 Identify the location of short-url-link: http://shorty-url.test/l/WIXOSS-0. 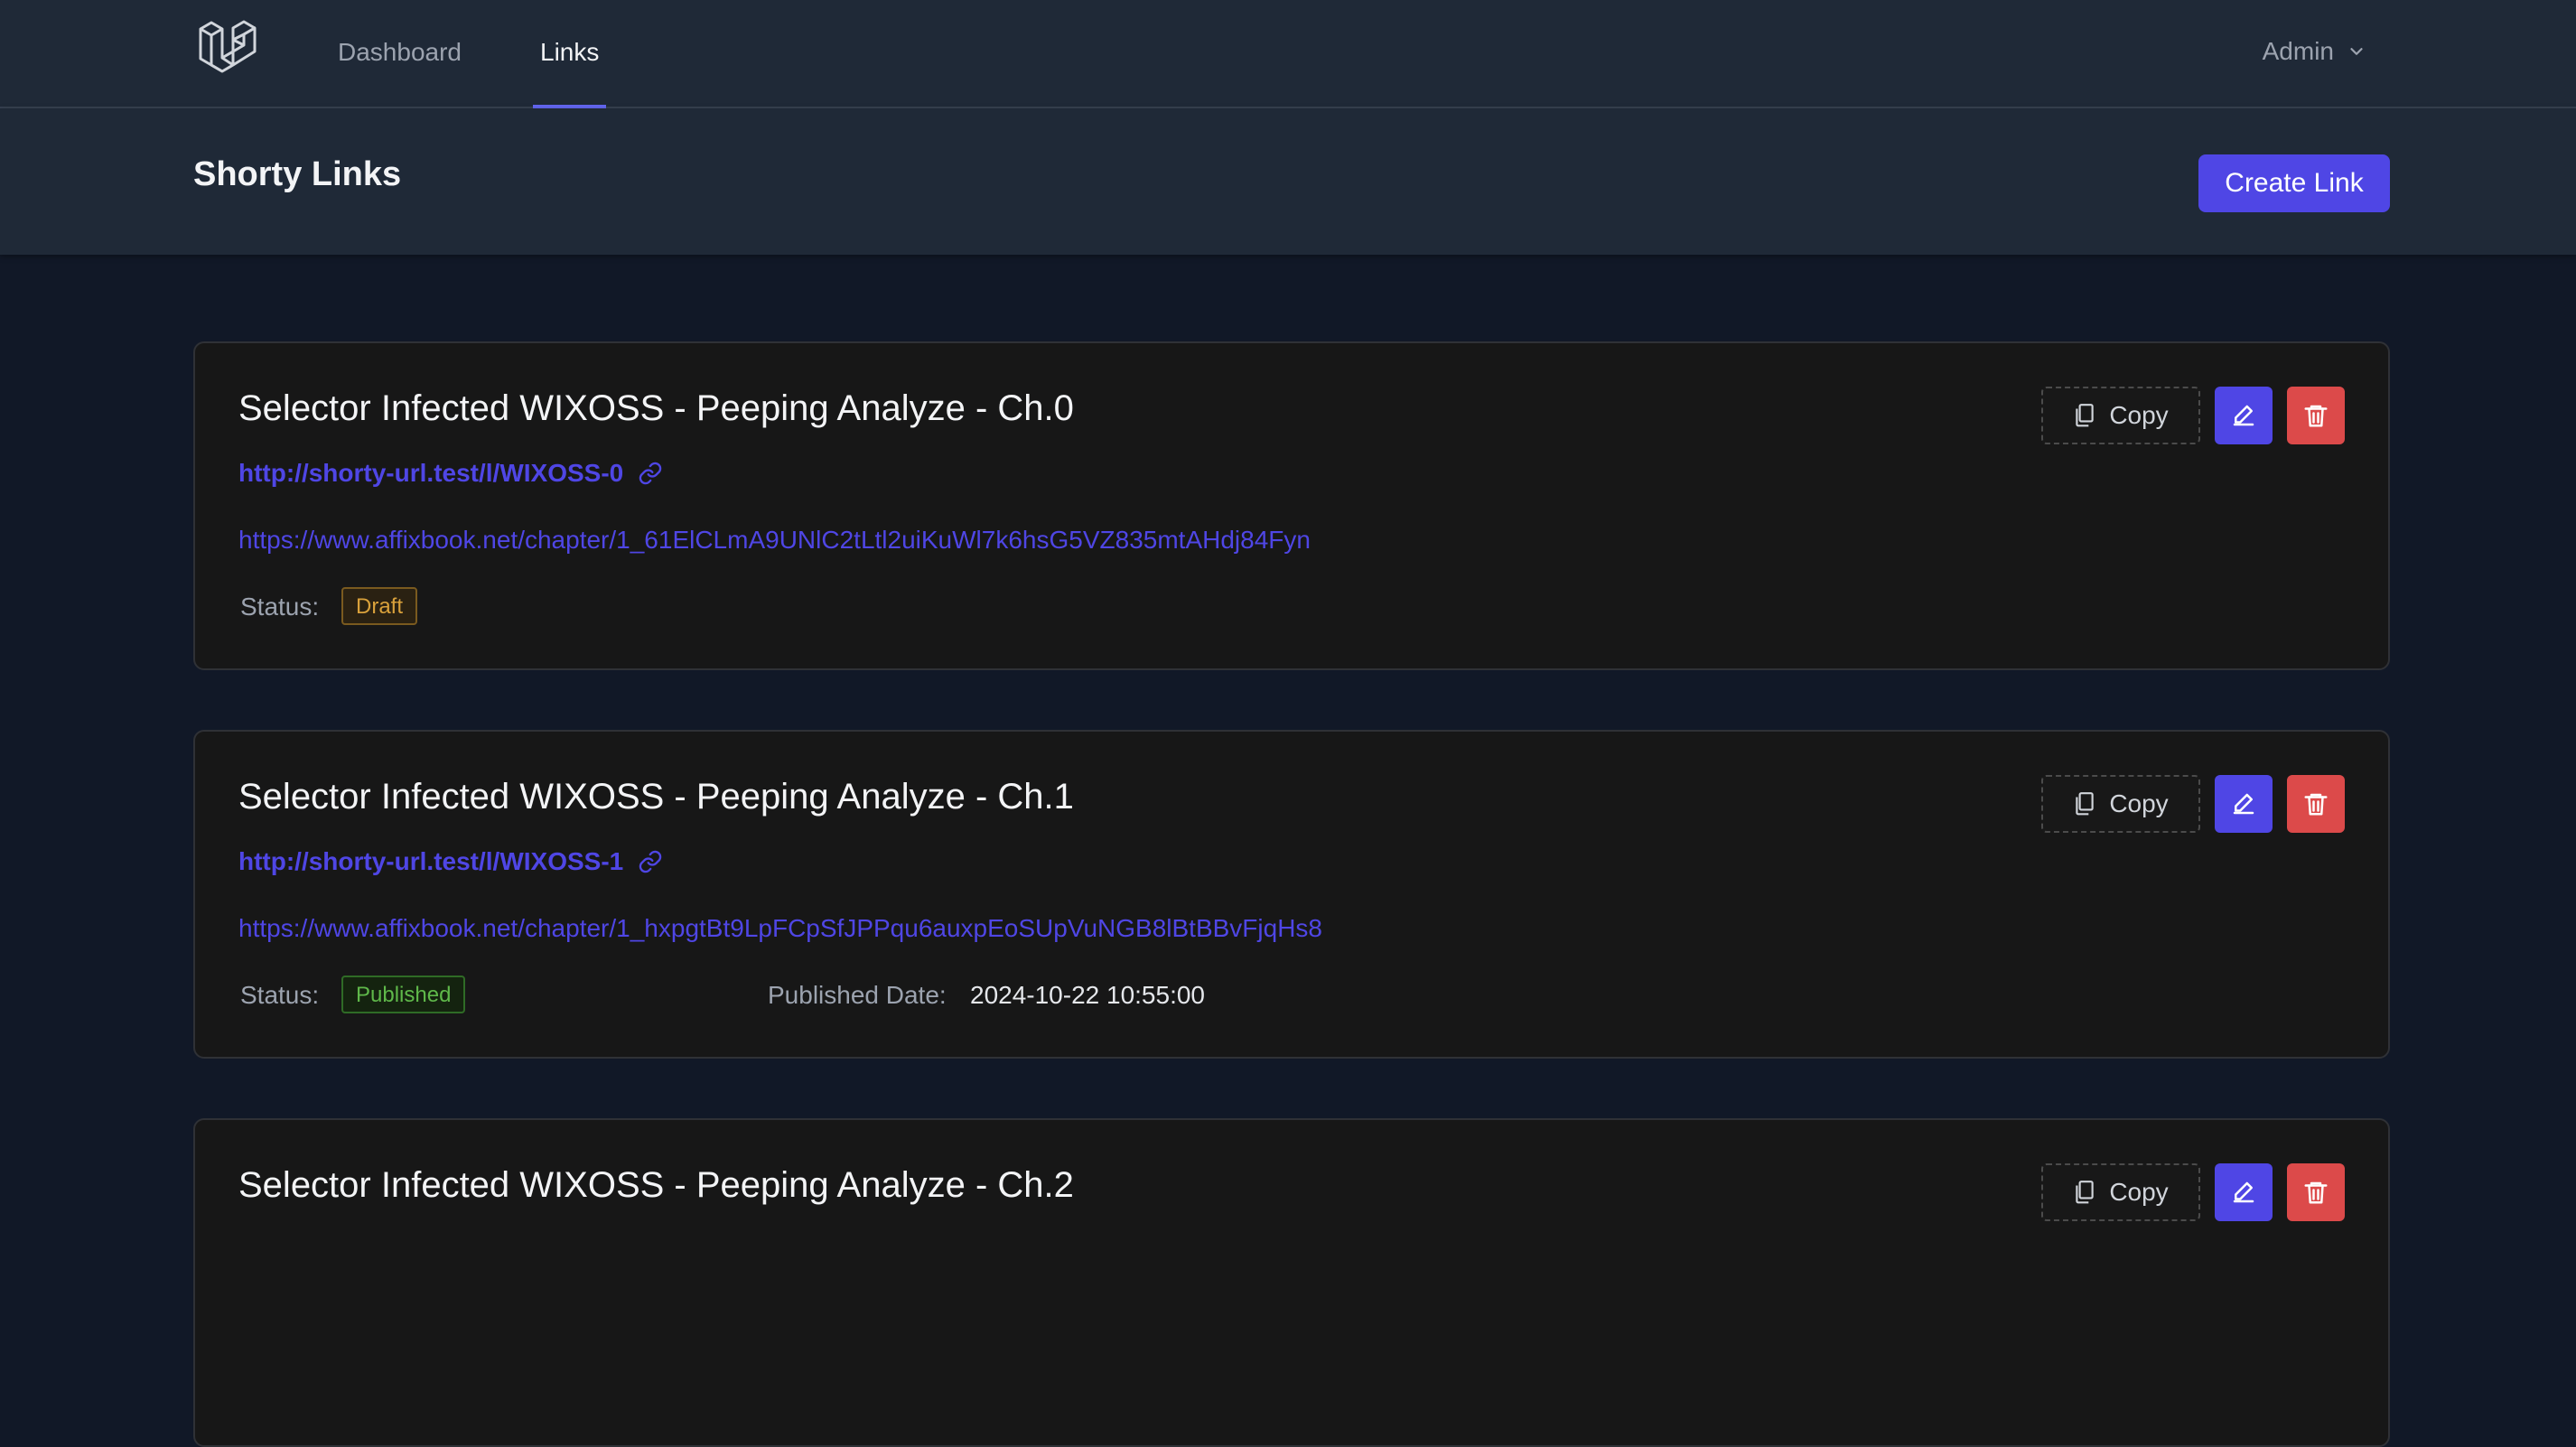
(450, 473).